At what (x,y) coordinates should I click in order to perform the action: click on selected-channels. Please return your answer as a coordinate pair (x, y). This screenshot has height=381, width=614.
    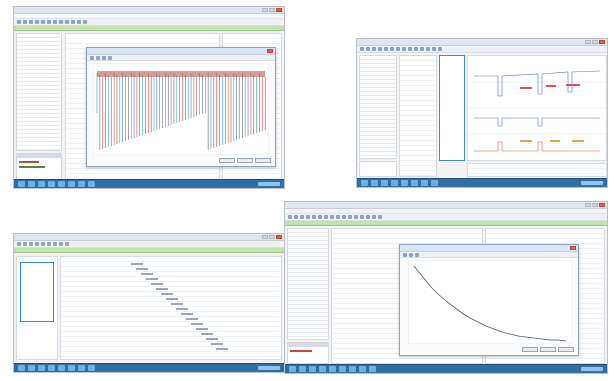
    Looking at the image, I should click on (452, 108).